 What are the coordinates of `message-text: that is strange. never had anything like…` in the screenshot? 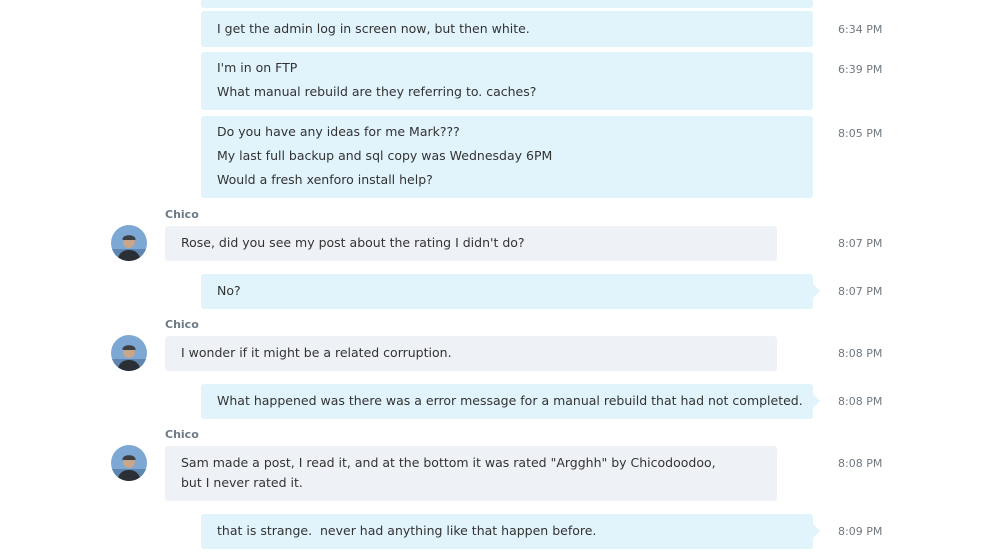 It's located at (407, 530).